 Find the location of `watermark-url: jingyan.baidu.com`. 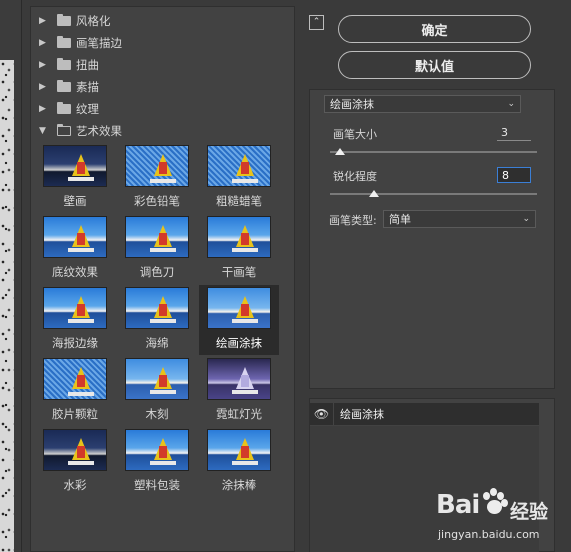

watermark-url: jingyan.baidu.com is located at coordinates (489, 534).